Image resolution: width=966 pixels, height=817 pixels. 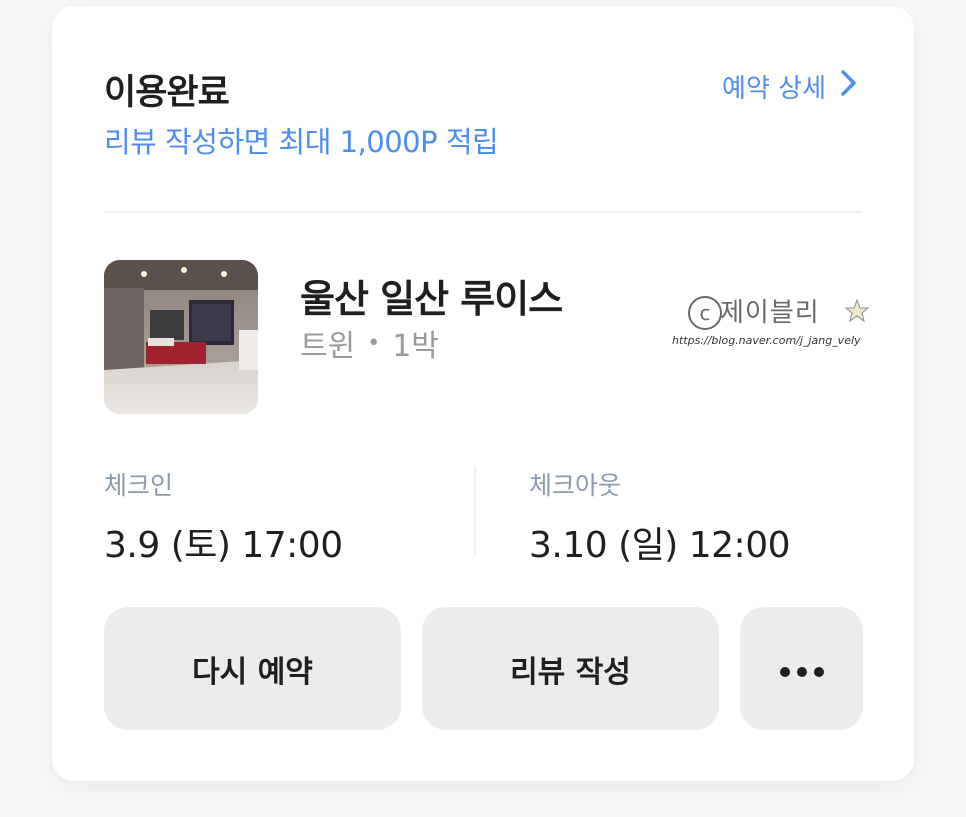 I want to click on room-info: 트윈 • 1박, so click(x=369, y=343).